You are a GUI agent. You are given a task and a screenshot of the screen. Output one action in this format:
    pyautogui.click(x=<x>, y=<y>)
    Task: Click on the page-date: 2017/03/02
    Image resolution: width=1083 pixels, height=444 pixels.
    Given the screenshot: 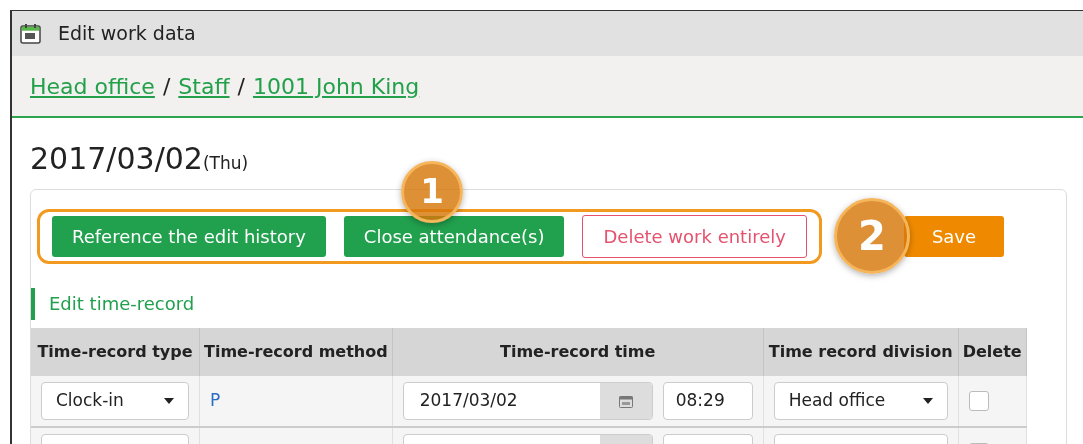 What is the action you would take?
    pyautogui.click(x=116, y=158)
    